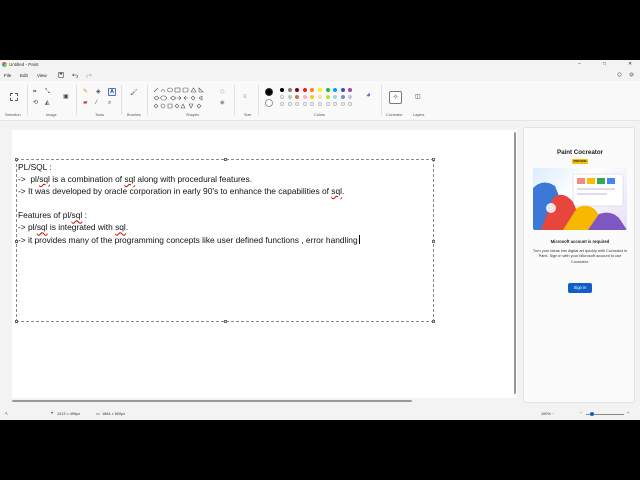  Describe the element at coordinates (35, 103) in the screenshot. I see `rotate-icon: ⟲` at that location.